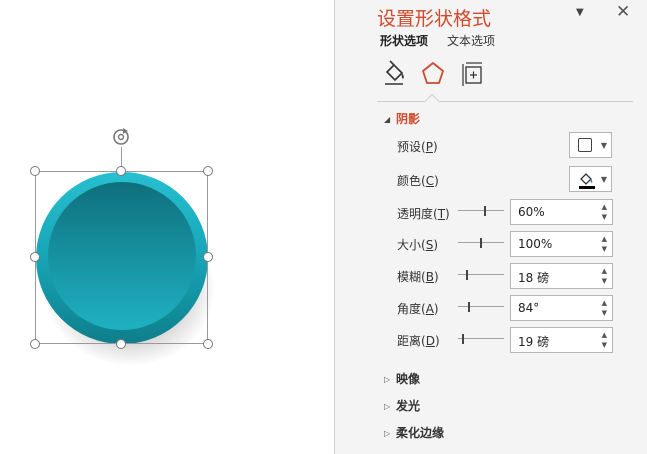  Describe the element at coordinates (561, 276) in the screenshot. I see `blur-input: 18 磅 ▲ ▼` at that location.